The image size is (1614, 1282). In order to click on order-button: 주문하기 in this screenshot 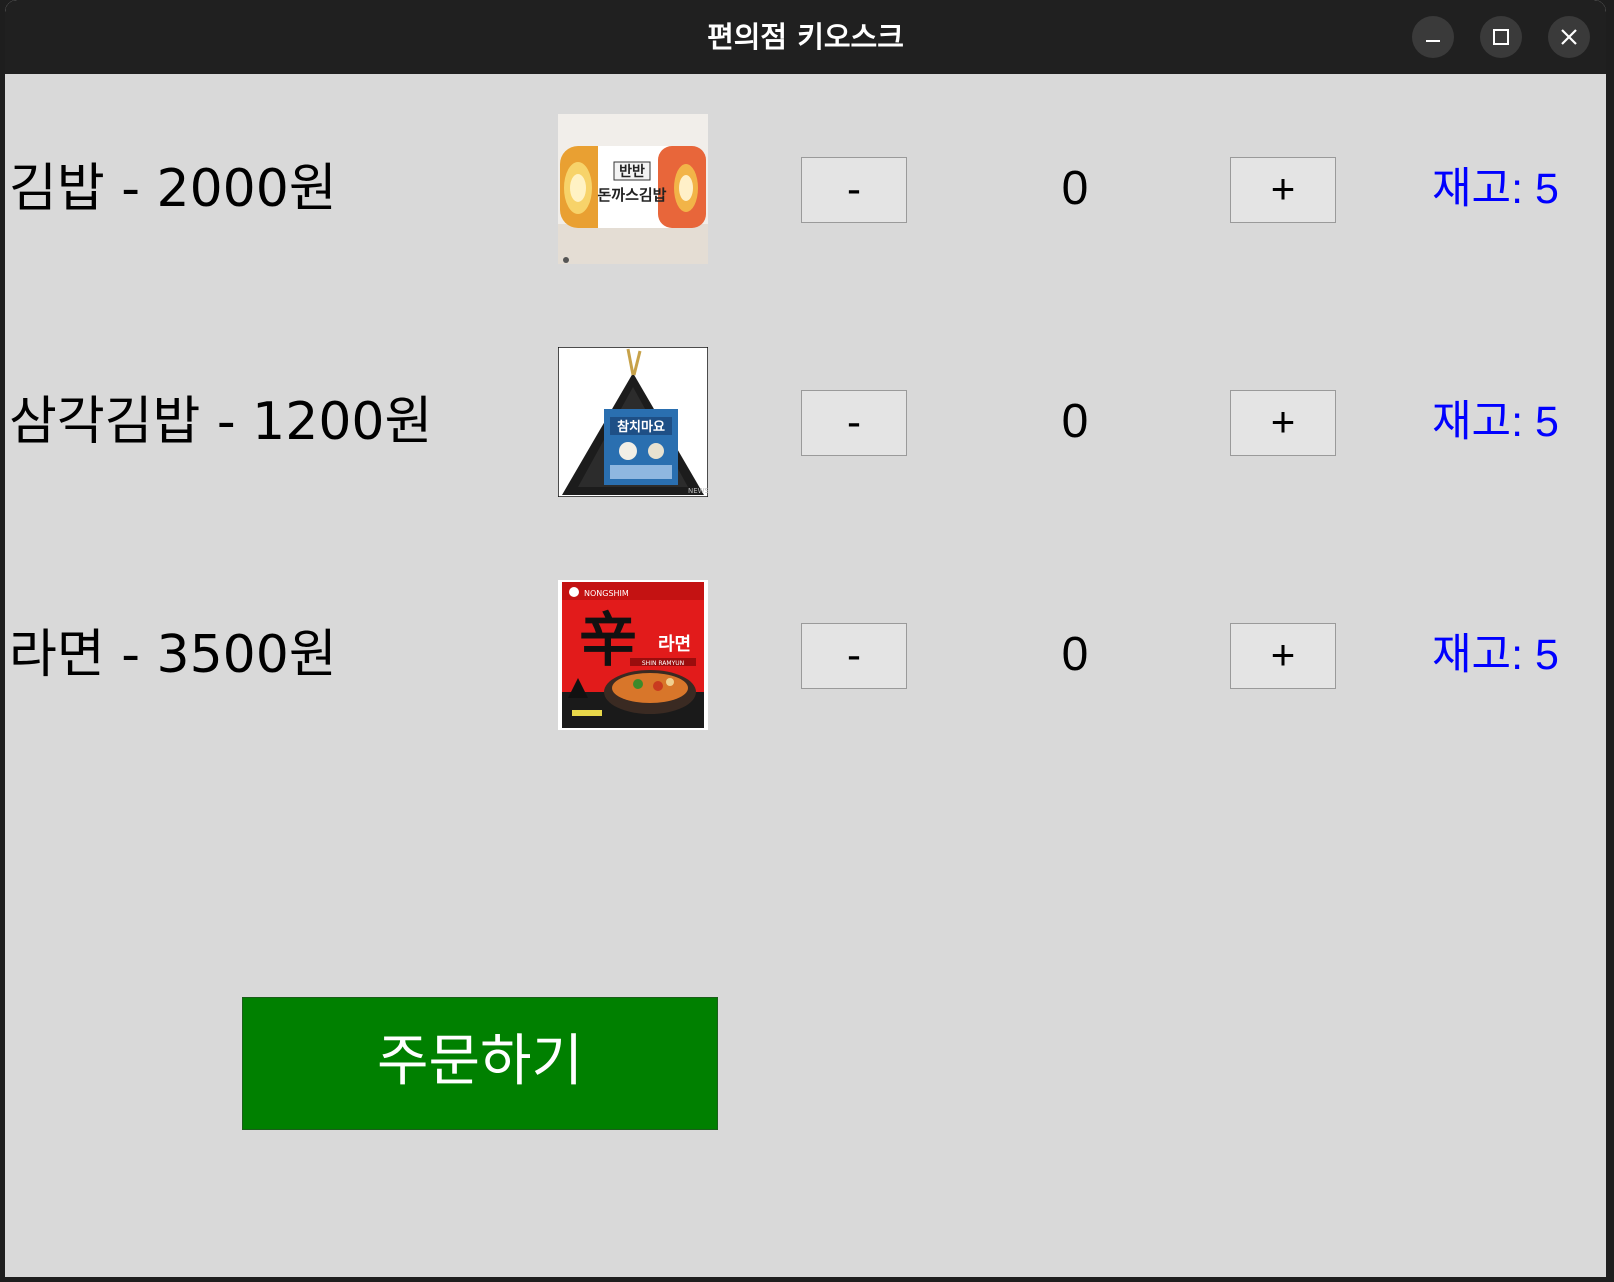, I will do `click(480, 1063)`.